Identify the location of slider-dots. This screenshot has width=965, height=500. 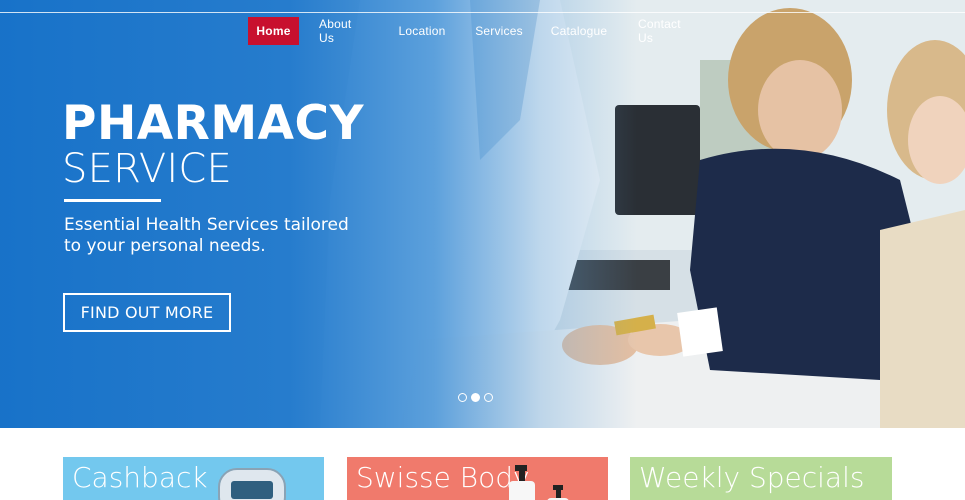
(475, 397).